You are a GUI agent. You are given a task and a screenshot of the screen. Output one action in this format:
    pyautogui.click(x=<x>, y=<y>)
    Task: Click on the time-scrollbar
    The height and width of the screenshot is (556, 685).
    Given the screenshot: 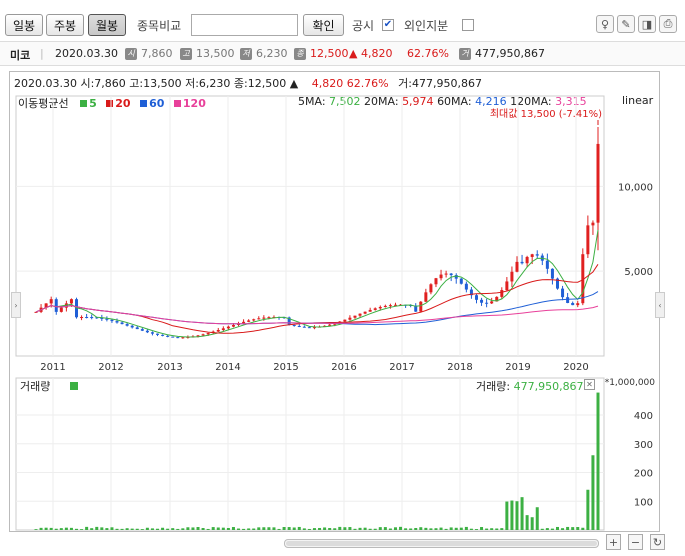 What is the action you would take?
    pyautogui.click(x=441, y=543)
    